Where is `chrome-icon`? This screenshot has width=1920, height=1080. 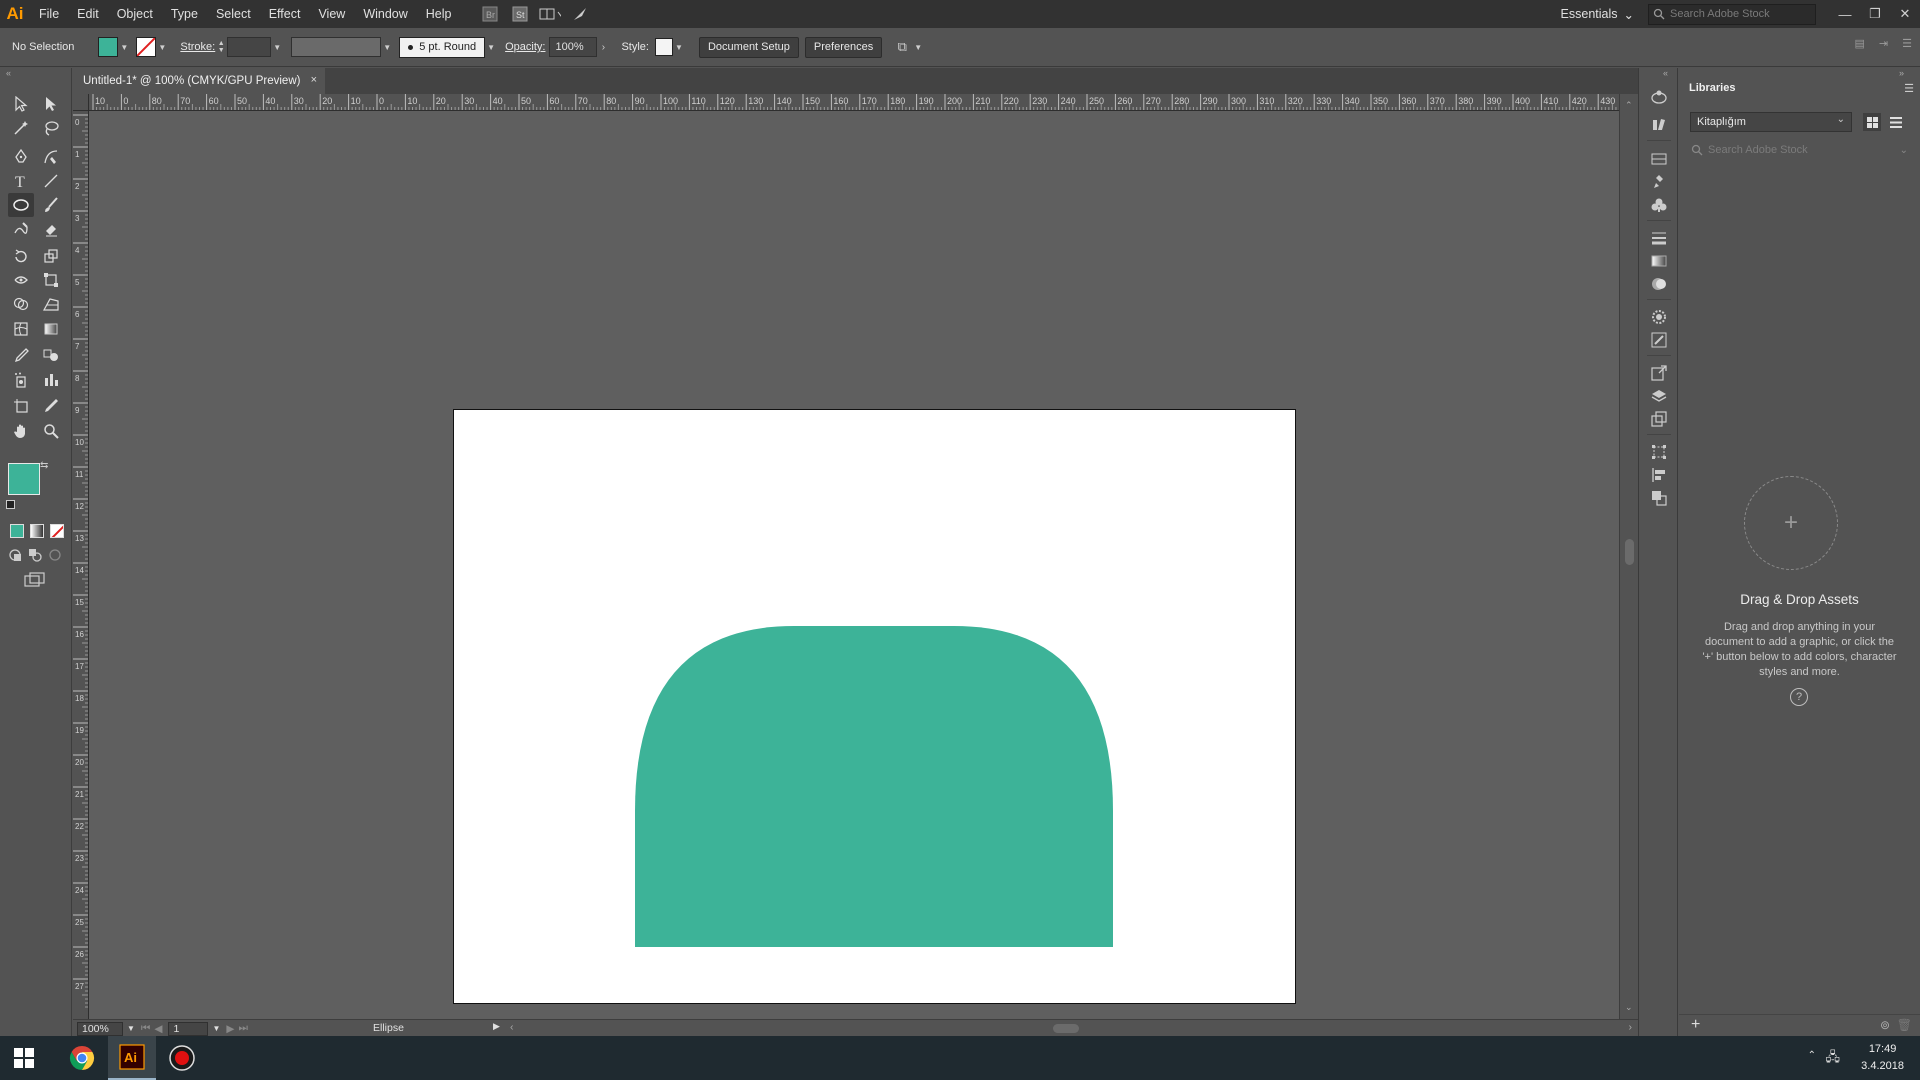 chrome-icon is located at coordinates (82, 1058).